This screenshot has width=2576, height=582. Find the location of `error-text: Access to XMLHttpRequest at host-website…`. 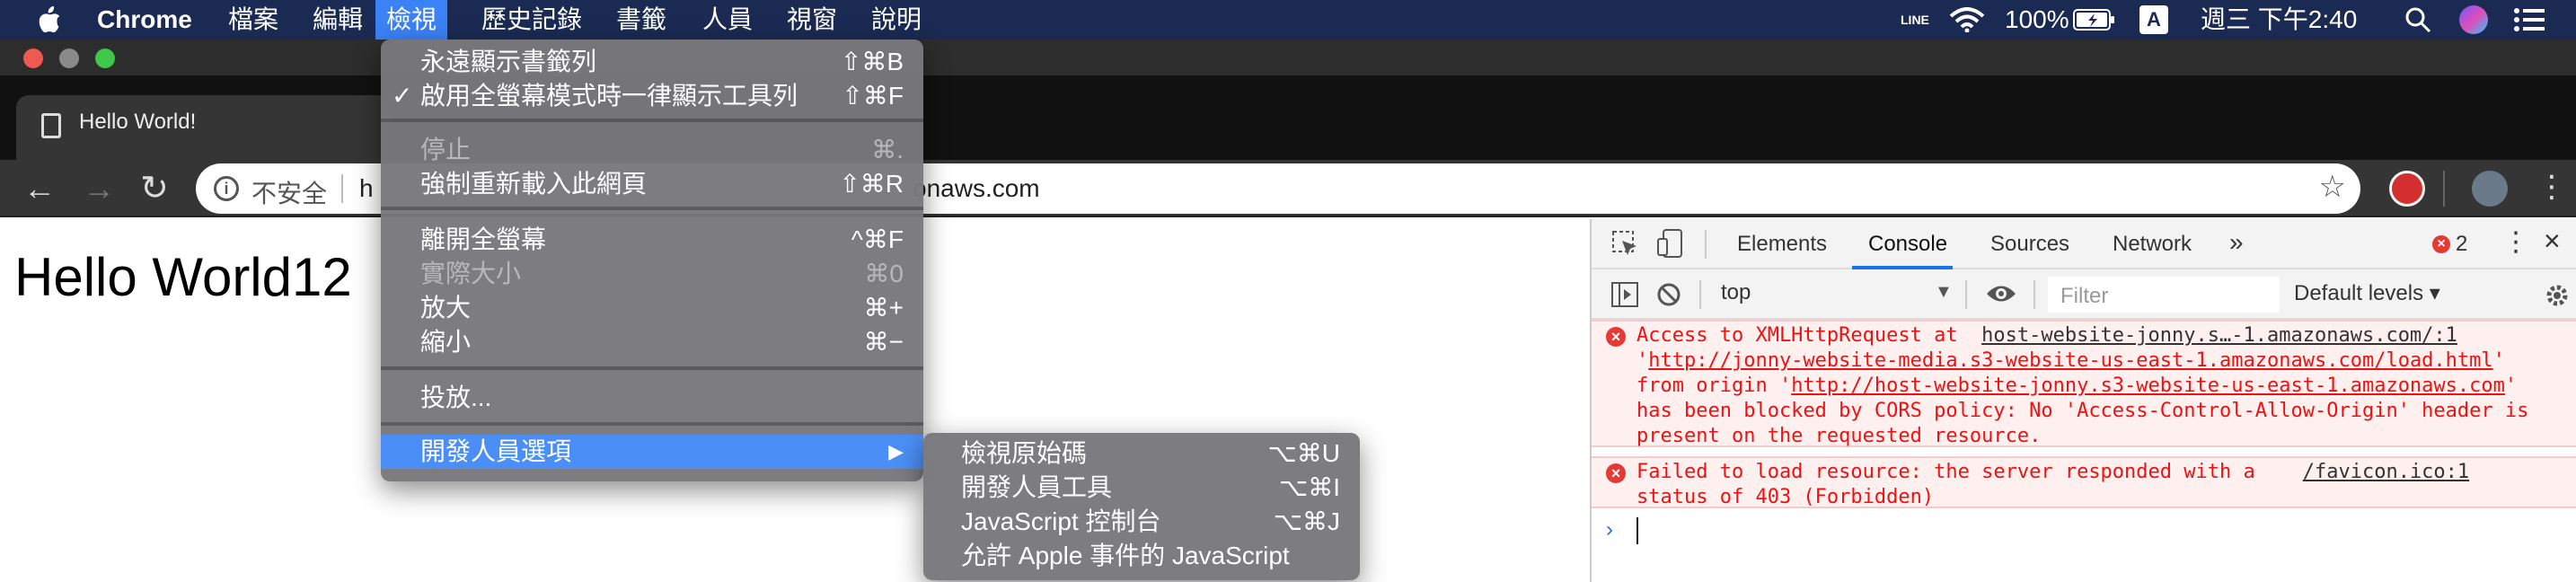

error-text: Access to XMLHttpRequest at host-website… is located at coordinates (2088, 385).